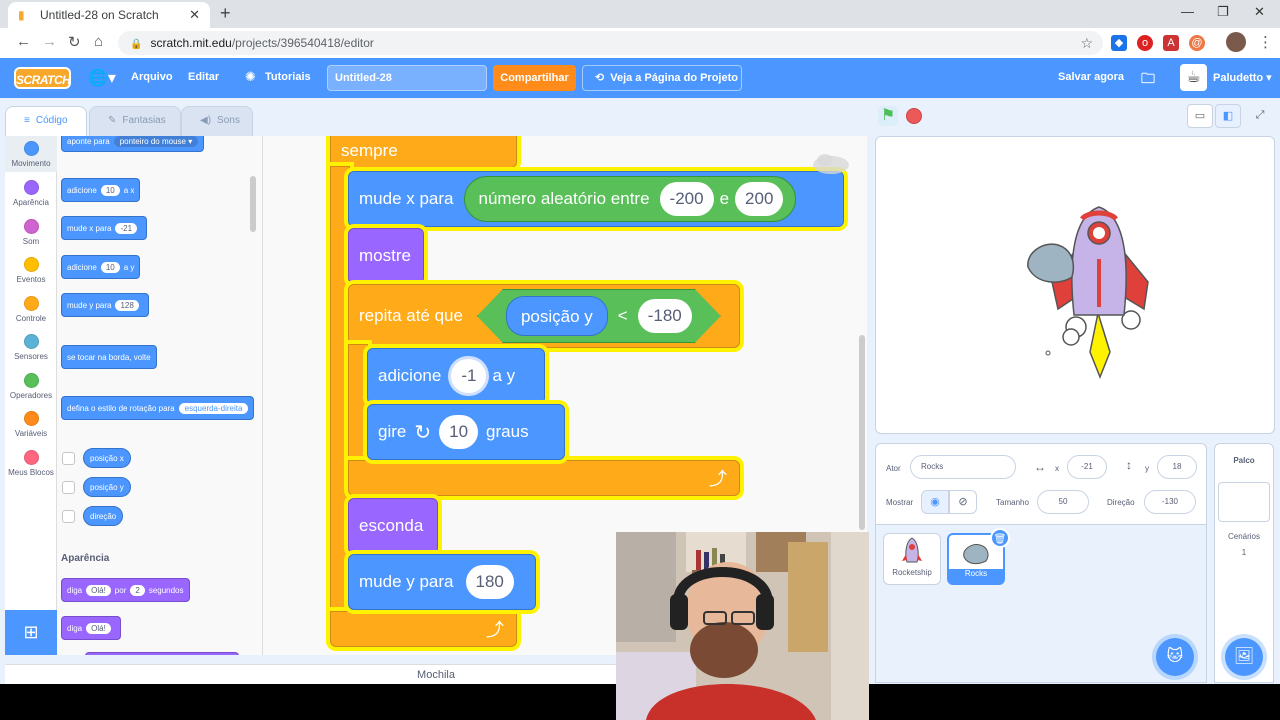 This screenshot has width=1280, height=720. I want to click on category-my-blocks: Meus Blocos, so click(31, 463).